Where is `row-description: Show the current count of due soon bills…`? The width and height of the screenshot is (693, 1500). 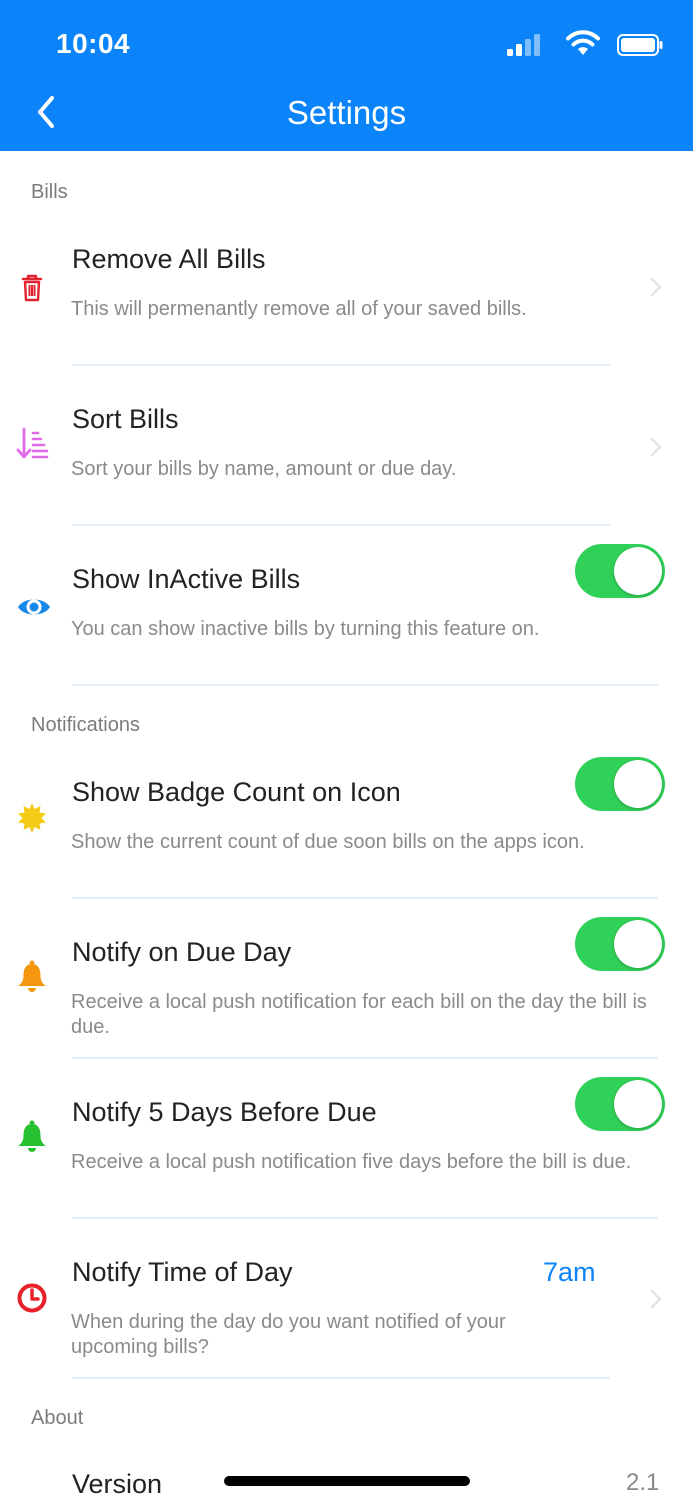
row-description: Show the current count of due soon bills… is located at coordinates (328, 842).